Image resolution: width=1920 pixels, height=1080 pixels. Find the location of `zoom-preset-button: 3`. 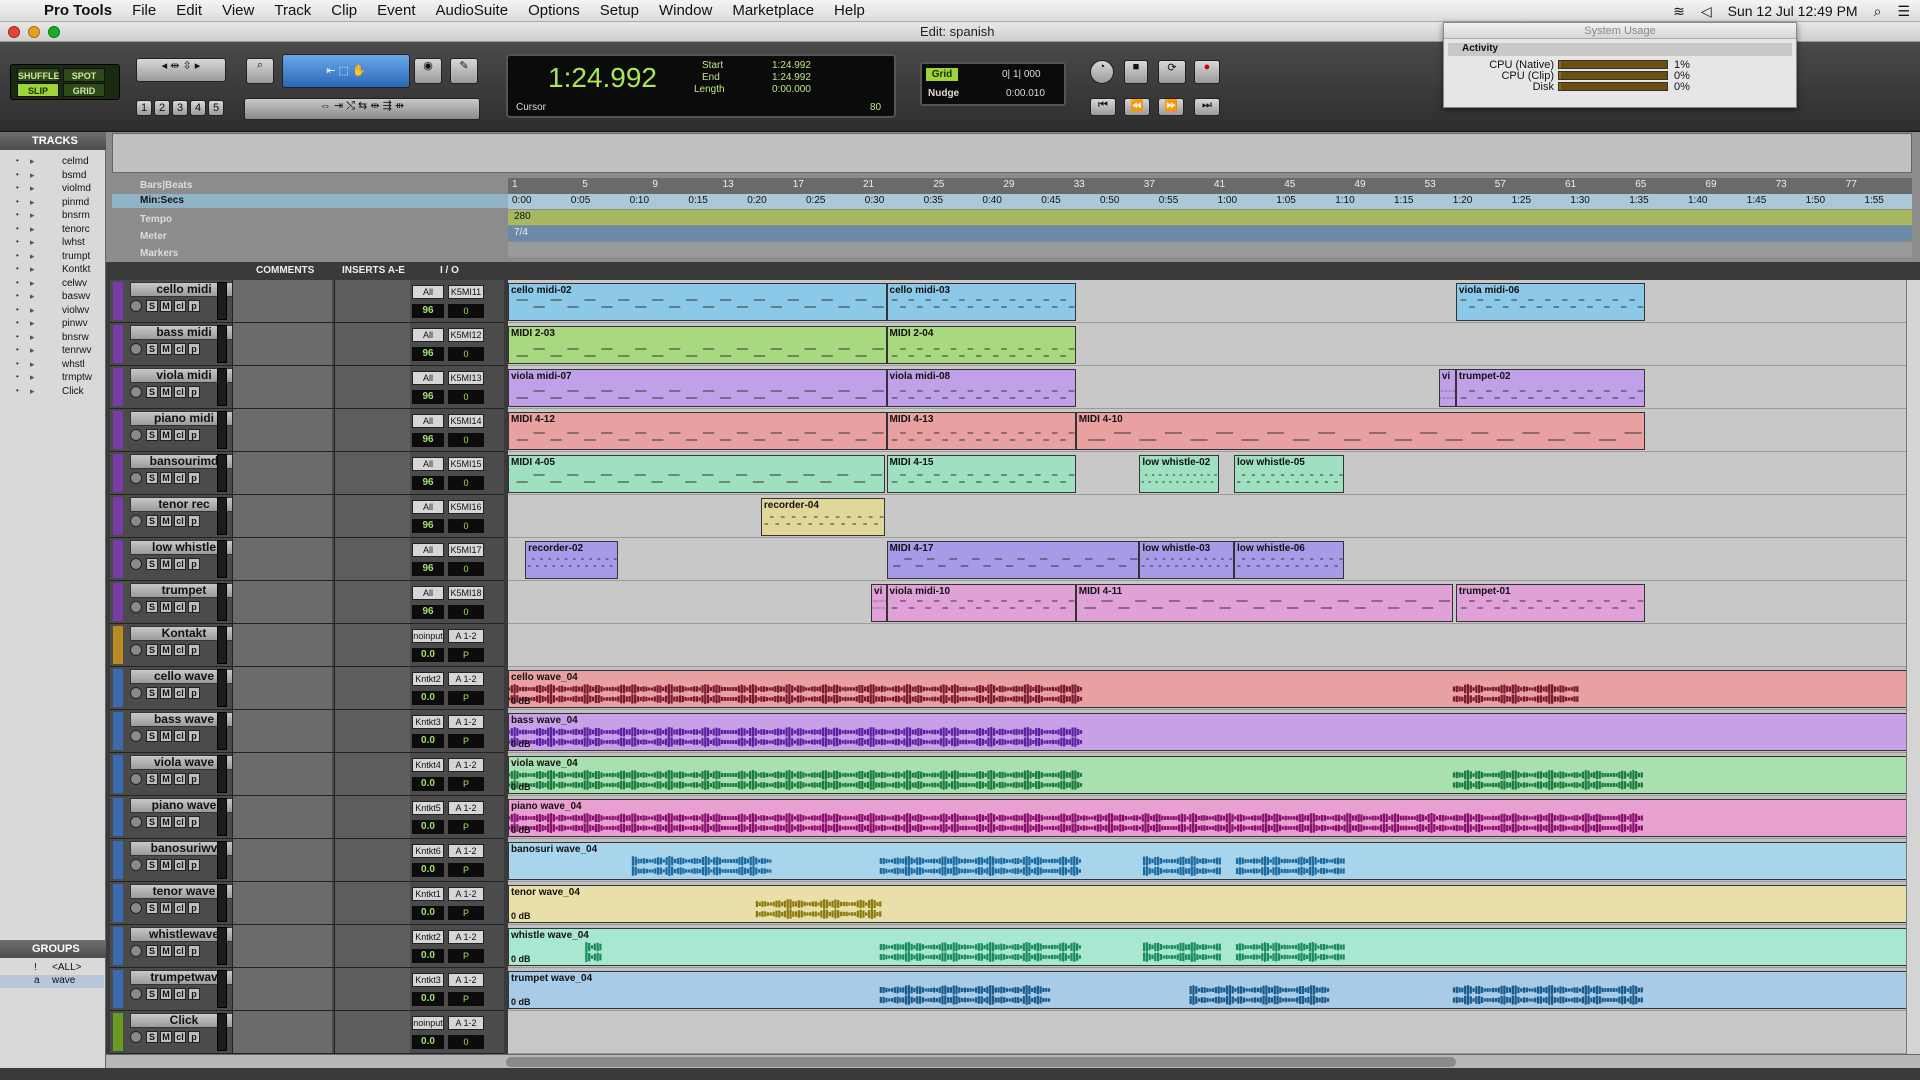

zoom-preset-button: 3 is located at coordinates (180, 108).